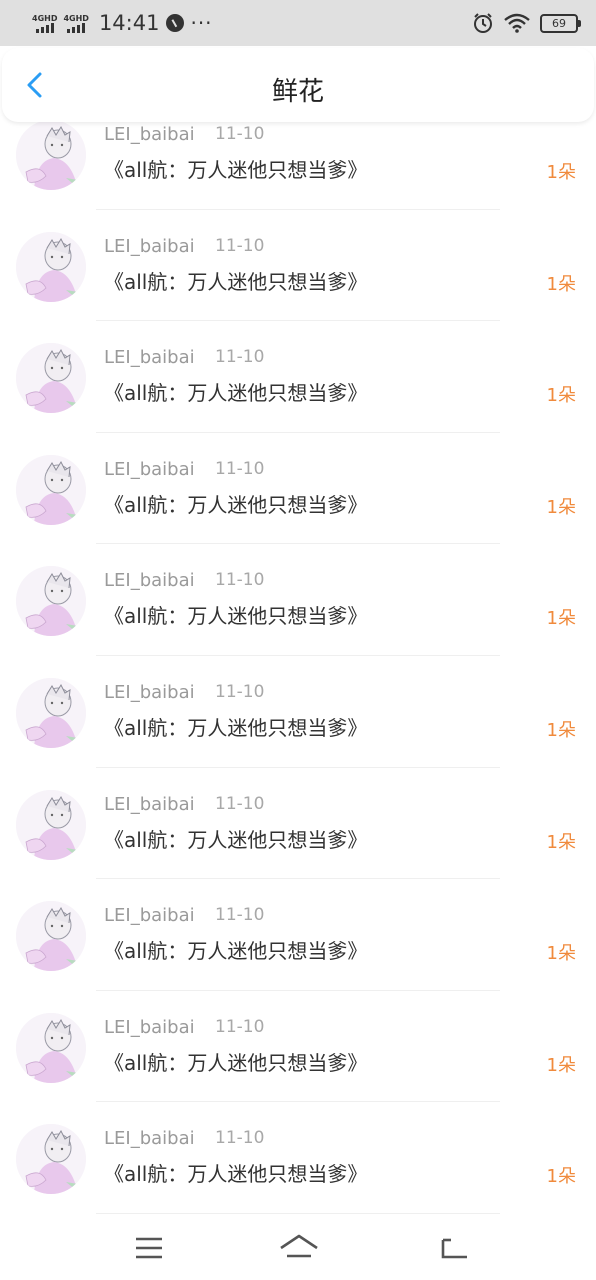 The width and height of the screenshot is (596, 1280). Describe the element at coordinates (517, 23) in the screenshot. I see `wifi-icon` at that location.